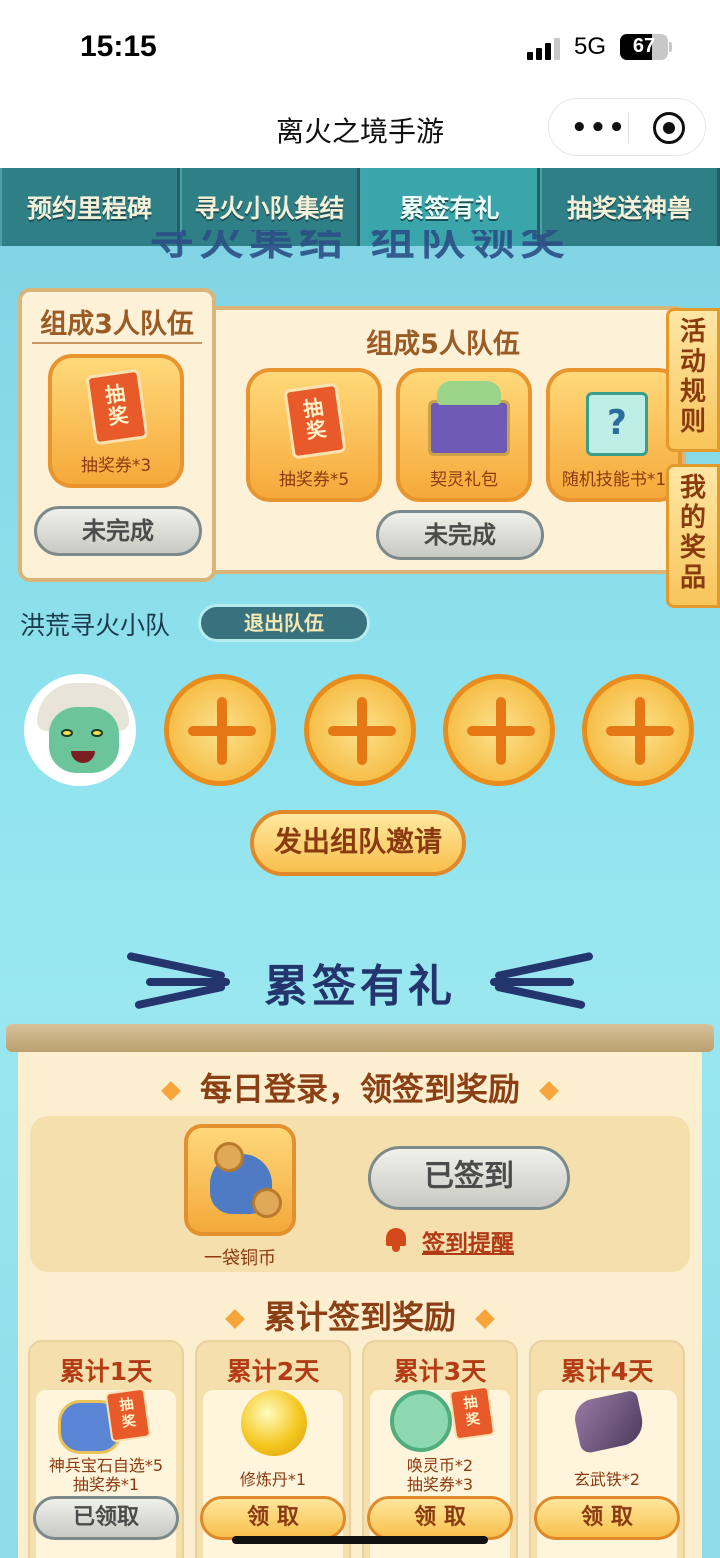 Image resolution: width=720 pixels, height=1558 pixels. Describe the element at coordinates (590, 46) in the screenshot. I see `network-type: 5G` at that location.